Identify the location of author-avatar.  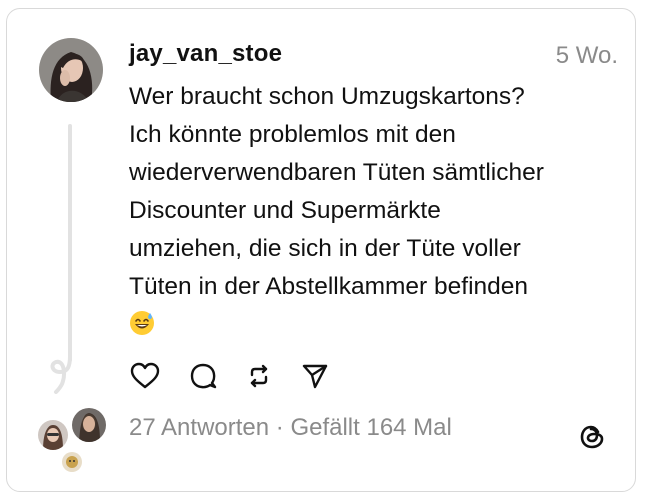
(71, 70).